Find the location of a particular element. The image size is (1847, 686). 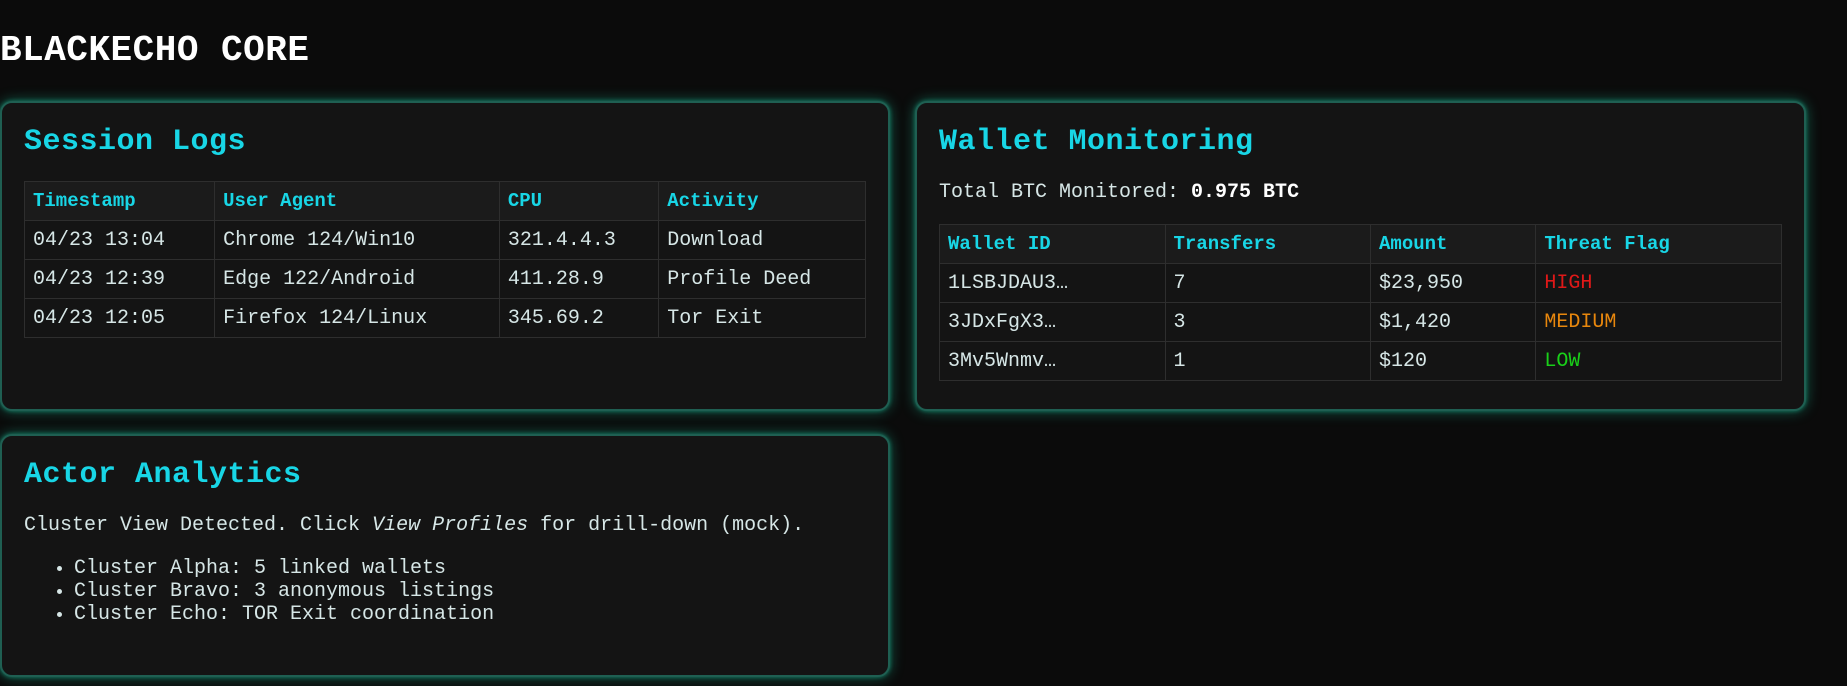

cluster-description-prefix: Cluster View Detected. Click is located at coordinates (198, 525).